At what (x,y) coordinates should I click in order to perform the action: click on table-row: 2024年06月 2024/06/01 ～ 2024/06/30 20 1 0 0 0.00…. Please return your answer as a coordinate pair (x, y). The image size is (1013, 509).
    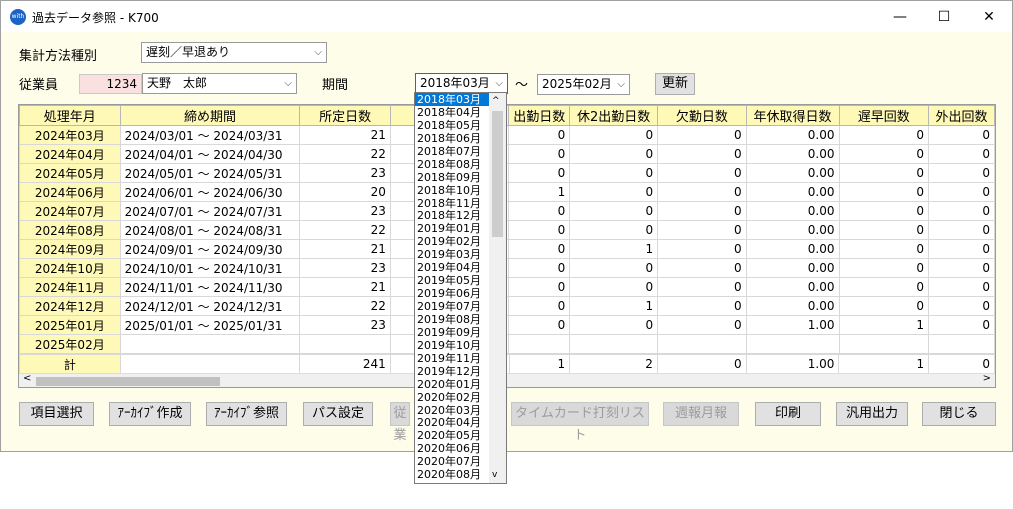
    Looking at the image, I should click on (507, 192).